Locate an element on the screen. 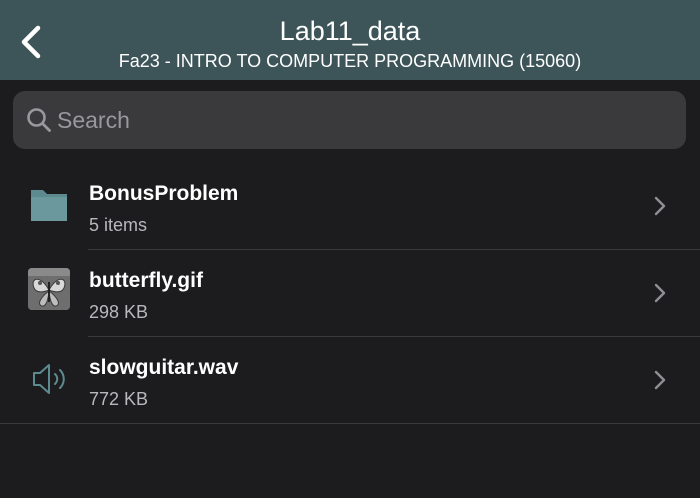 The height and width of the screenshot is (498, 700). folder-icon is located at coordinates (49, 205).